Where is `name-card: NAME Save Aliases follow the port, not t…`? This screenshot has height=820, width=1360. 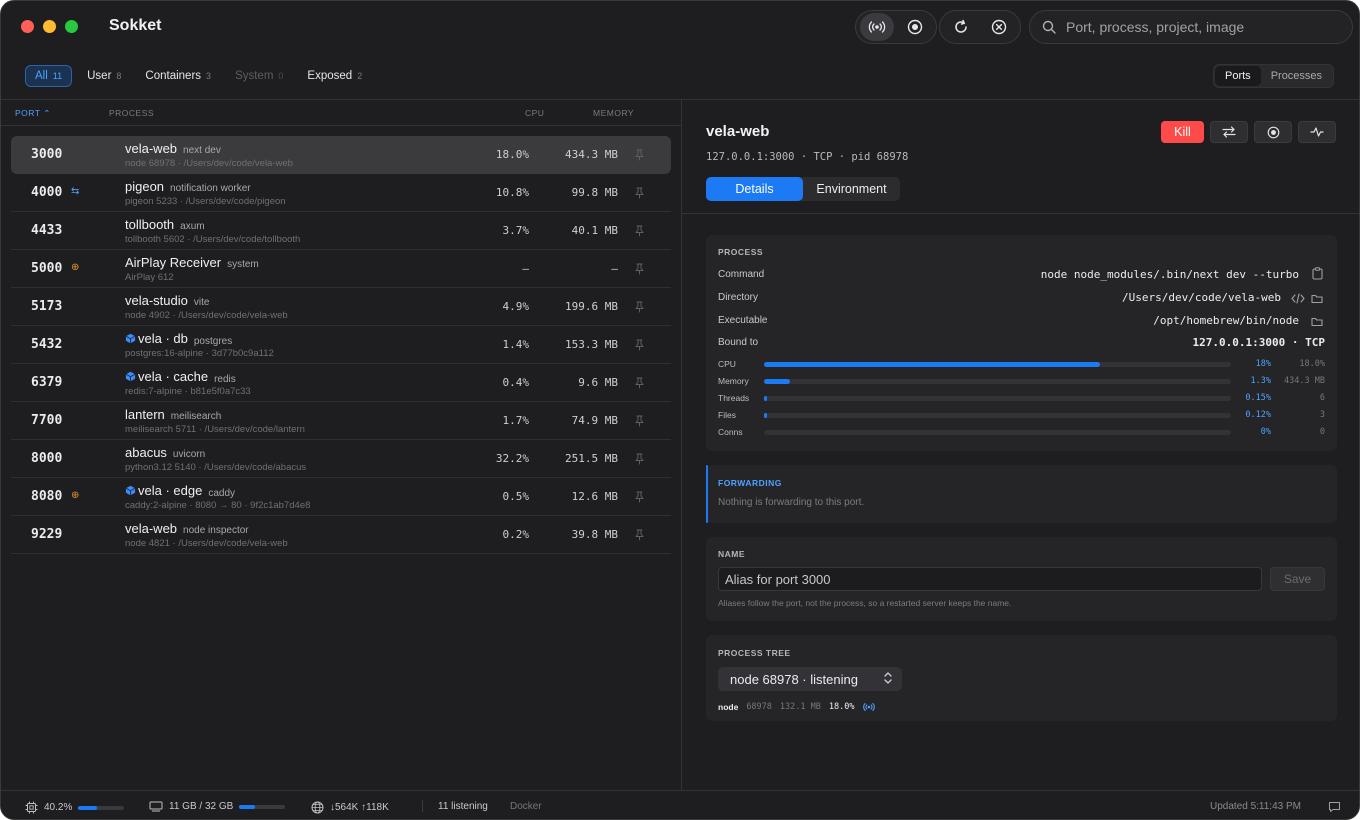 name-card: NAME Save Aliases follow the port, not t… is located at coordinates (1021, 579).